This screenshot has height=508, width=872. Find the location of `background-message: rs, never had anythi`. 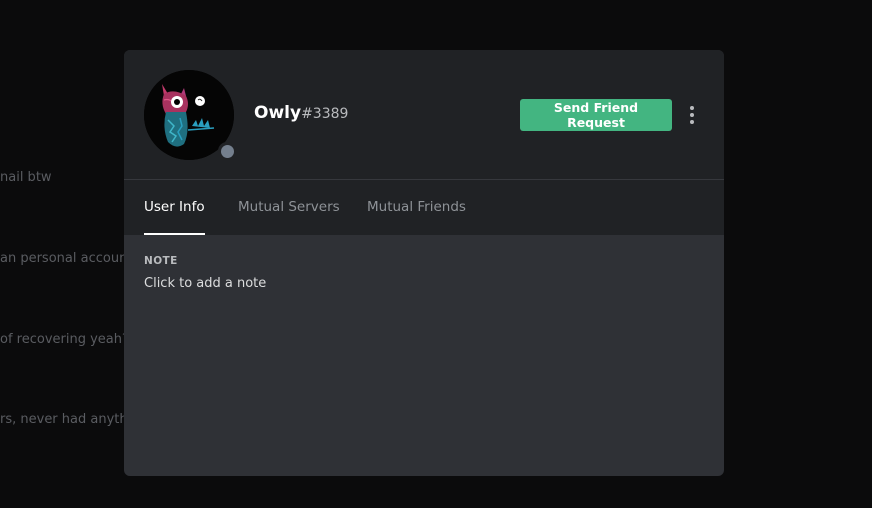

background-message: rs, never had anythi is located at coordinates (66, 419).